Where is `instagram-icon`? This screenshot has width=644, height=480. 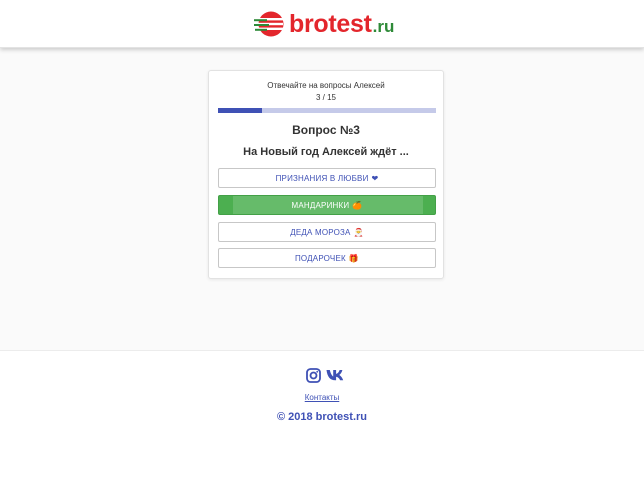
instagram-icon is located at coordinates (313, 375).